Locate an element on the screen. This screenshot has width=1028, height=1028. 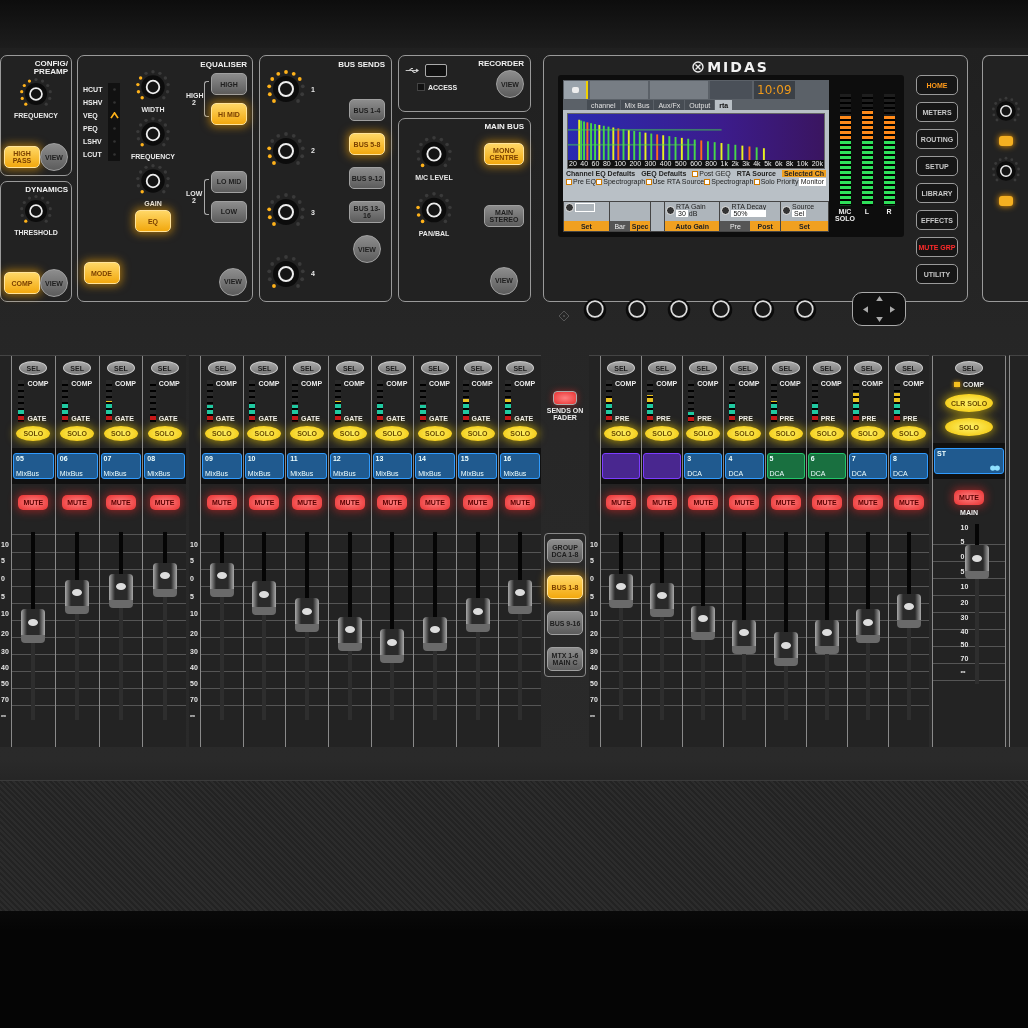
sends-on-fader-button is located at coordinates (565, 398).